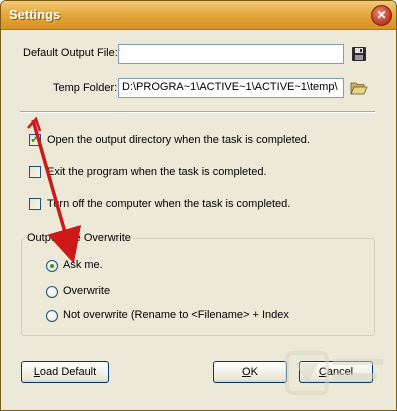 The width and height of the screenshot is (397, 411). Describe the element at coordinates (79, 238) in the screenshot. I see `overwrite-group-title: Output File Overwrite` at that location.